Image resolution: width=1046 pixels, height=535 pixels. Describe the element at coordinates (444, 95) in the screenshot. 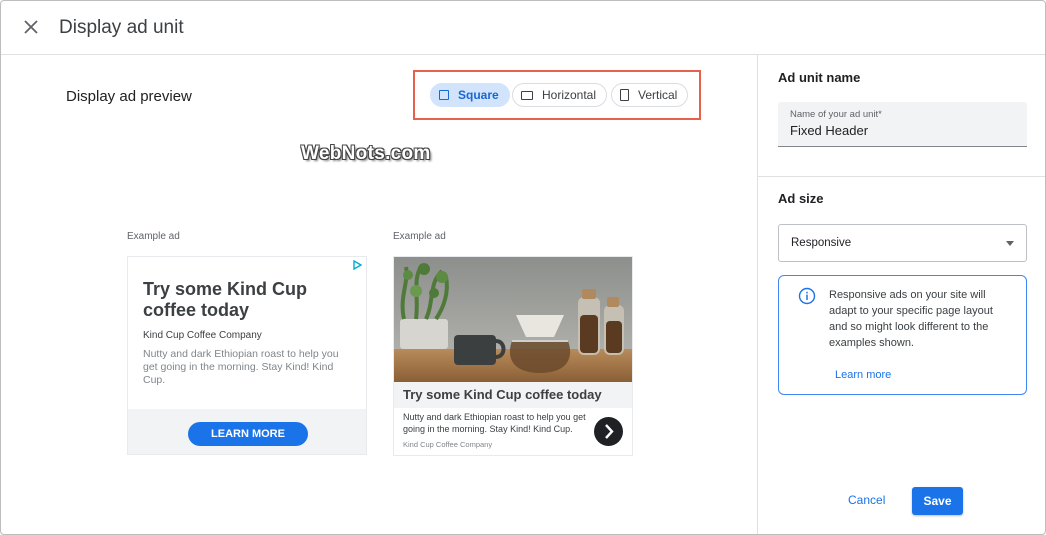

I see `square-icon` at that location.